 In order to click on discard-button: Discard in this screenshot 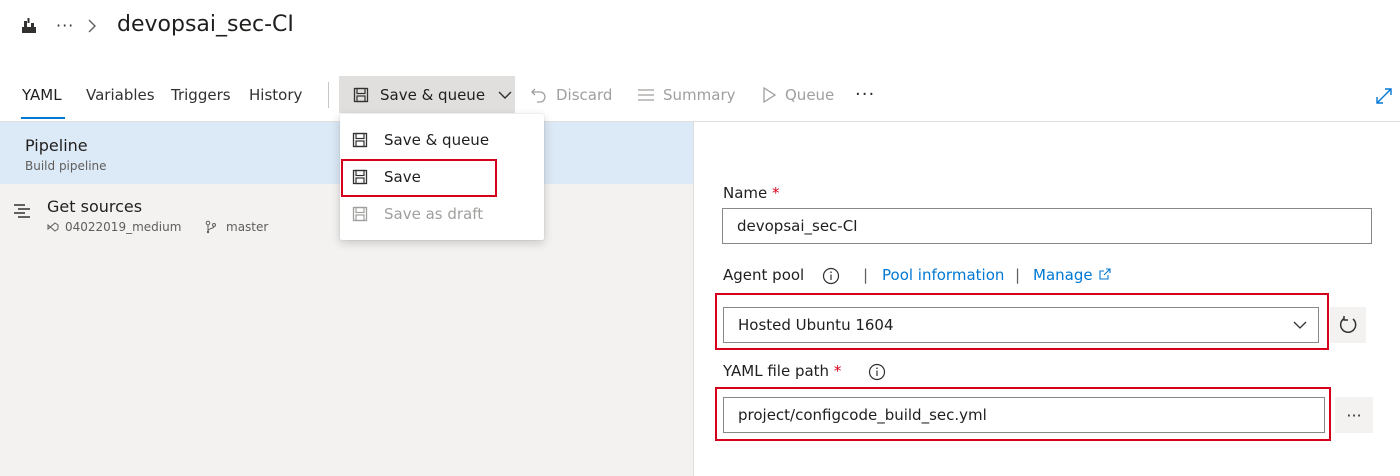, I will do `click(571, 95)`.